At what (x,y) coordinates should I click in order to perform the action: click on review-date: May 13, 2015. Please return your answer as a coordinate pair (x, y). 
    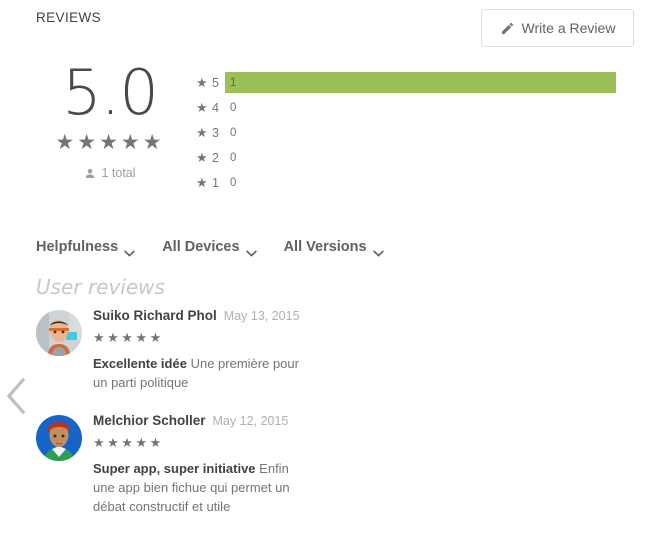
    Looking at the image, I should click on (261, 316).